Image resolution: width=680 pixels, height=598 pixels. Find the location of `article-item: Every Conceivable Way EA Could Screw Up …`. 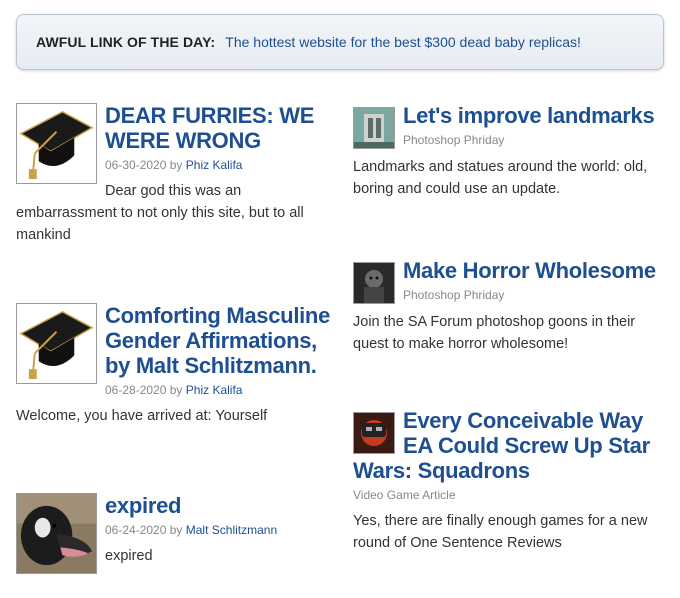

article-item: Every Conceivable Way EA Could Screw Up … is located at coordinates (510, 481).